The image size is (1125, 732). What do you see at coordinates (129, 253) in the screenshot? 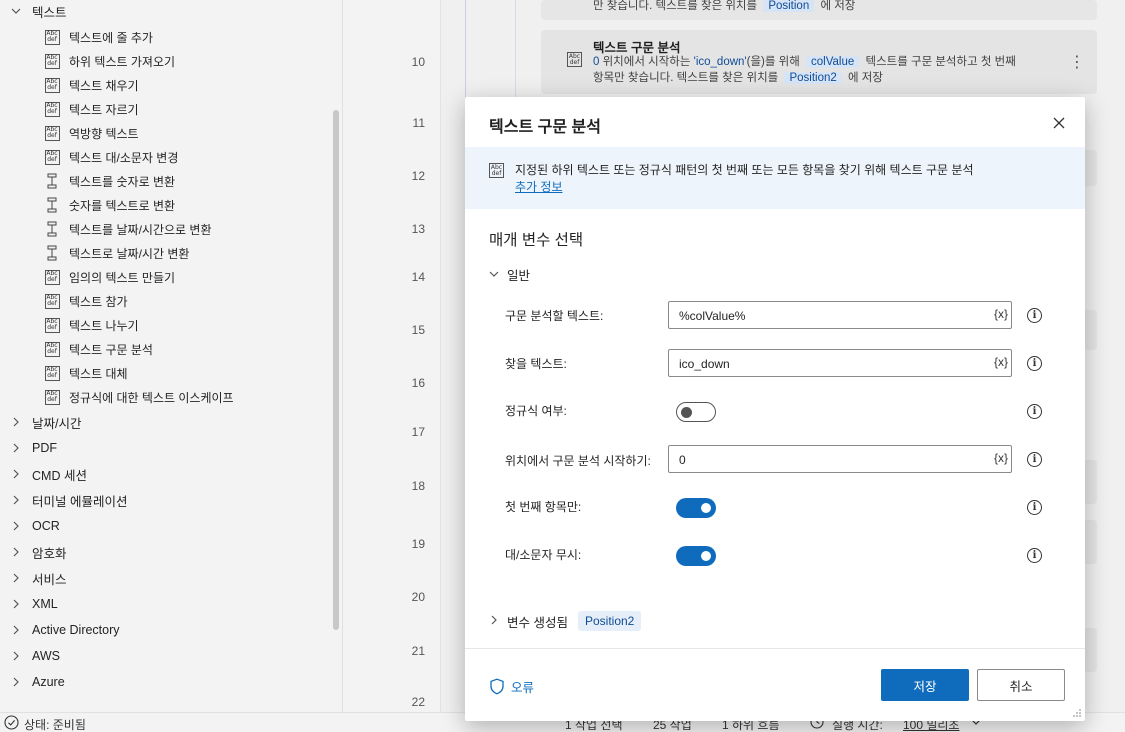
I see `action-item-label: 텍스트로 날짜/시간 변환` at bounding box center [129, 253].